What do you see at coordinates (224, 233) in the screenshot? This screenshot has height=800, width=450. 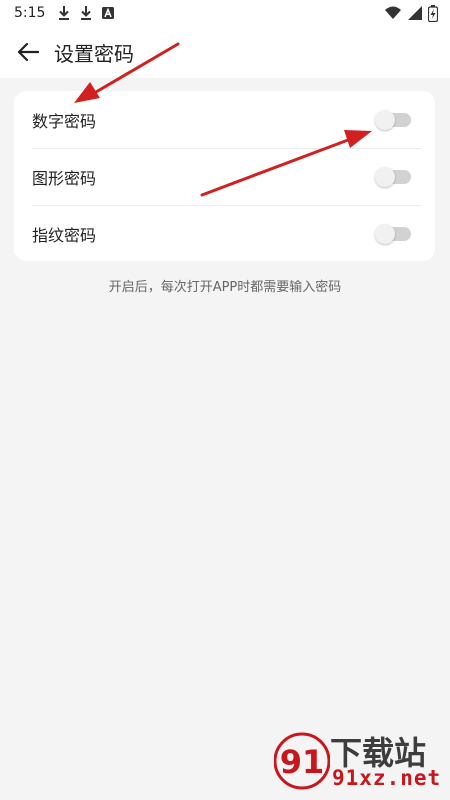 I see `setting-row-fingerprint-password: 指纹密码` at bounding box center [224, 233].